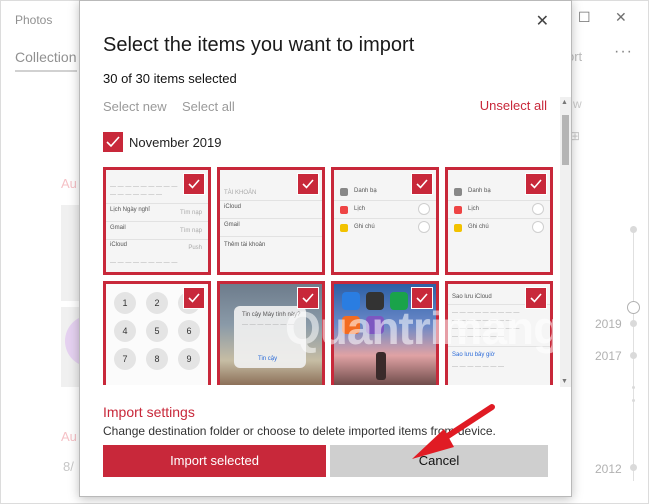  Describe the element at coordinates (564, 102) in the screenshot. I see `scroll-up-icon: ▲` at that location.